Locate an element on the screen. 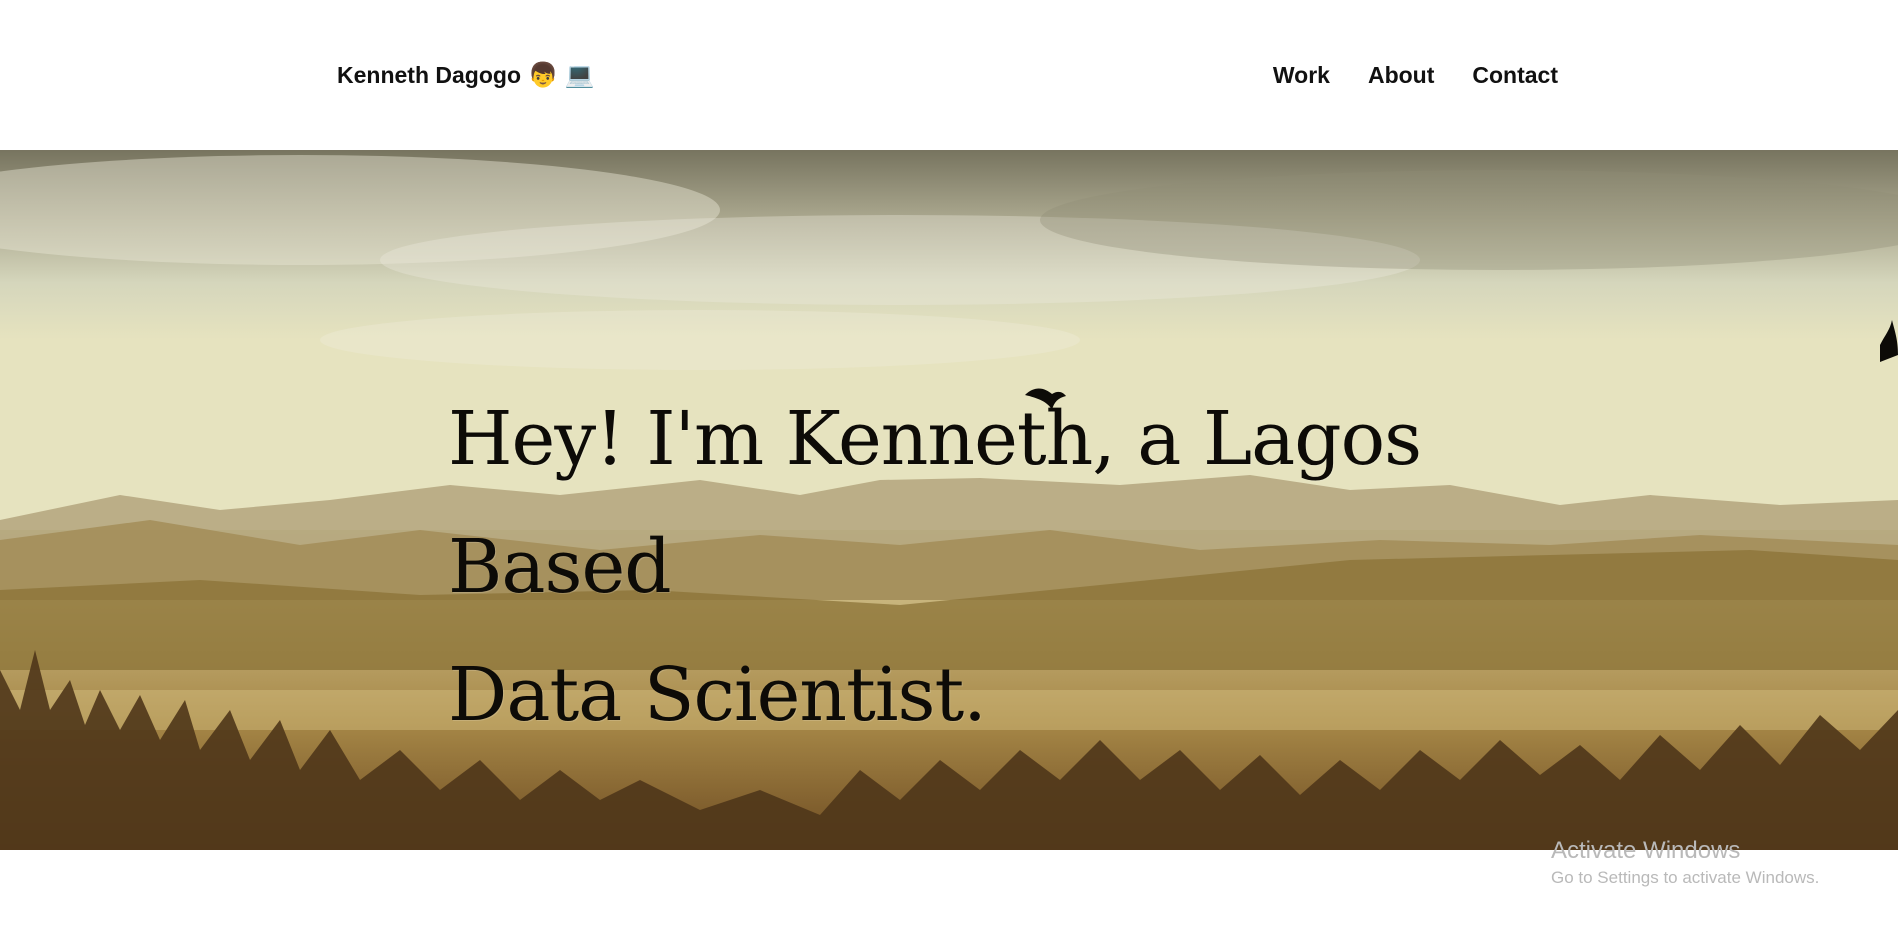 This screenshot has height=937, width=1900. nav-link-contact: Contact is located at coordinates (1515, 75).